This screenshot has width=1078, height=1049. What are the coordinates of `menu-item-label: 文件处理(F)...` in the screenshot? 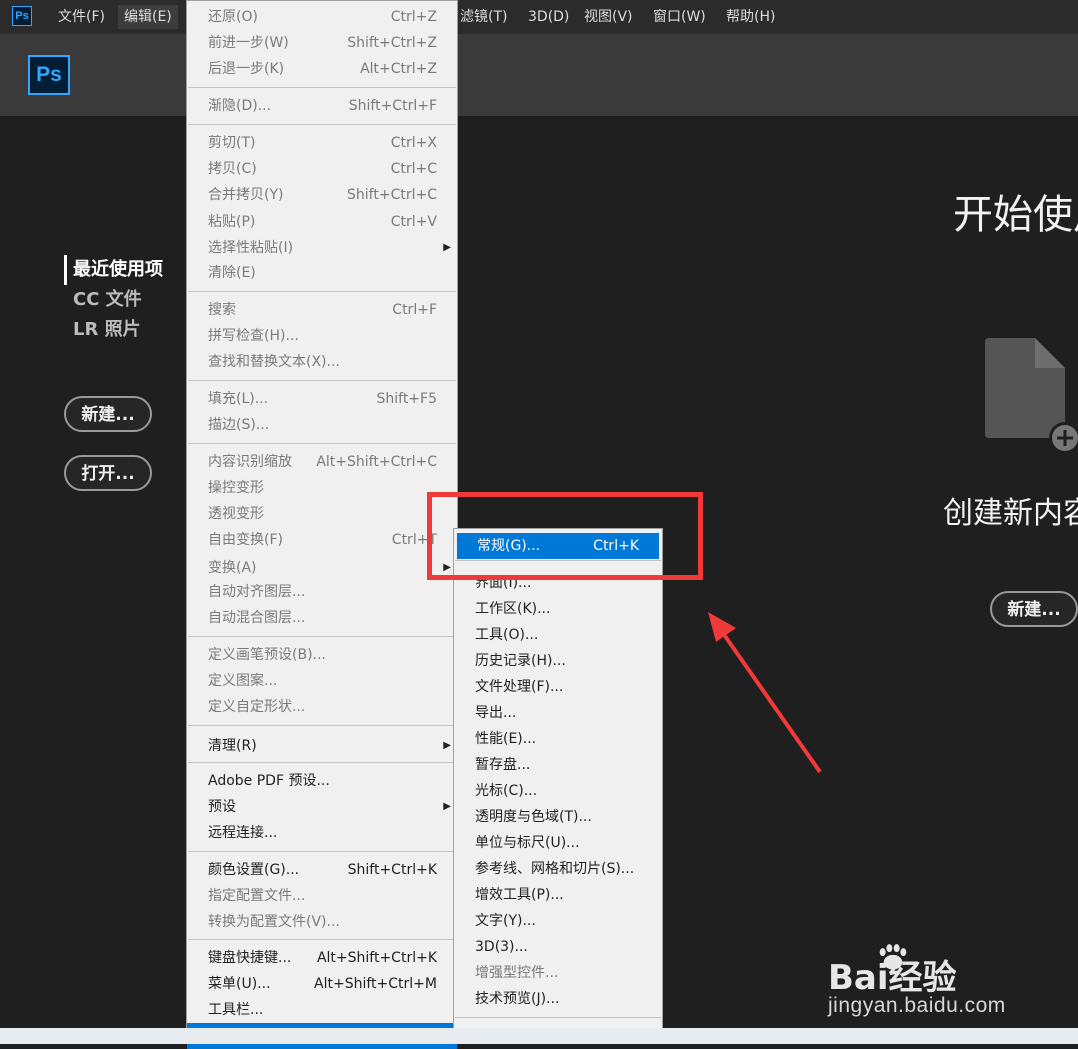 It's located at (519, 687).